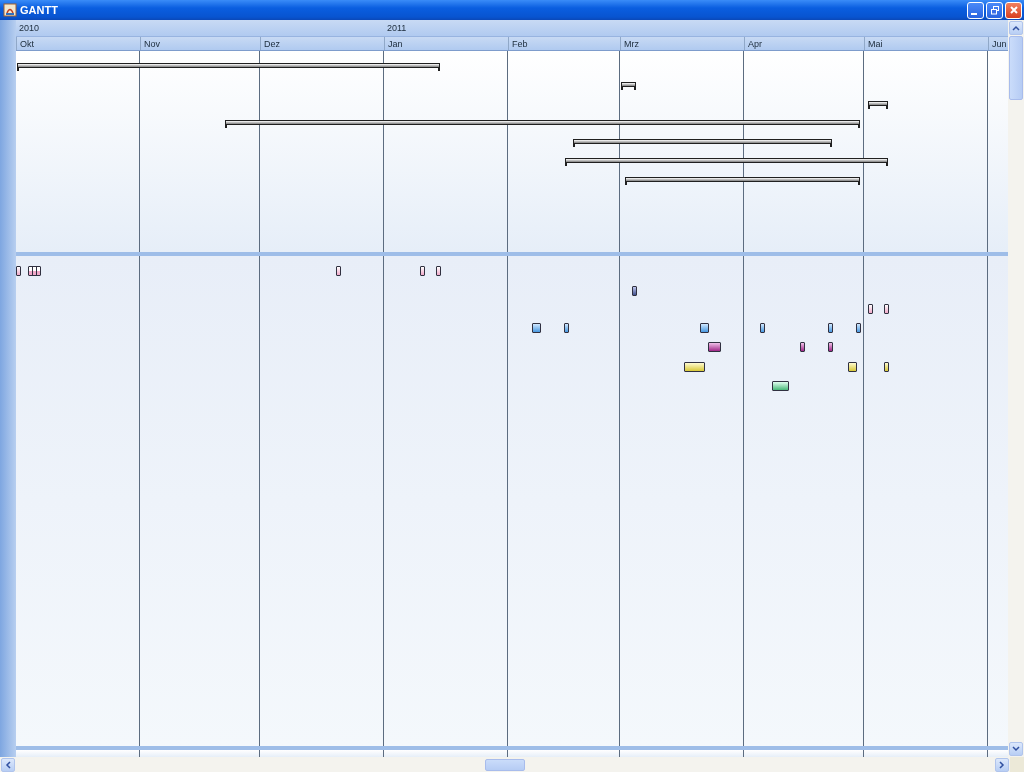 The image size is (1024, 772). I want to click on scroll-right-button, so click(1002, 764).